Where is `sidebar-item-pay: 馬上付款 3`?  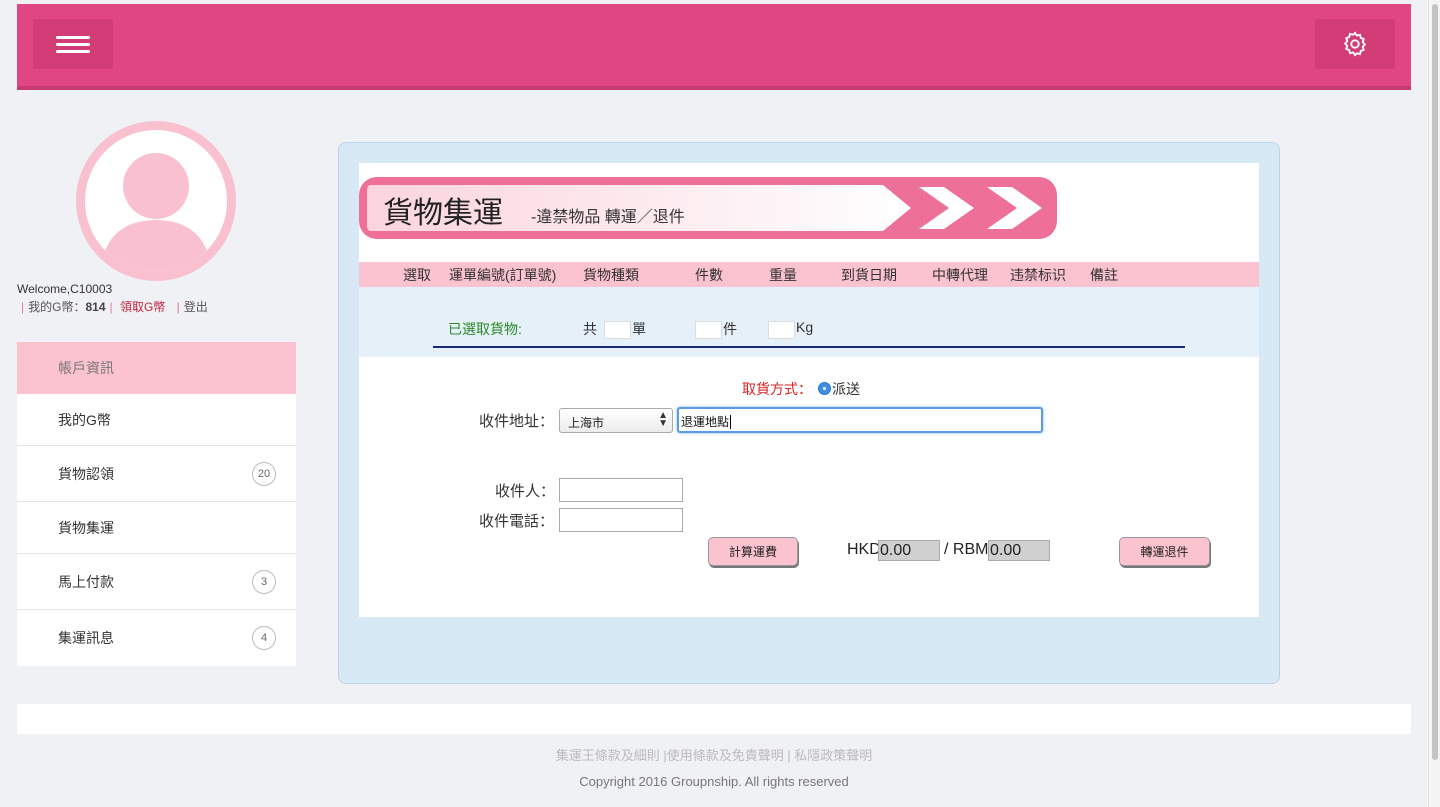 sidebar-item-pay: 馬上付款 3 is located at coordinates (156, 582).